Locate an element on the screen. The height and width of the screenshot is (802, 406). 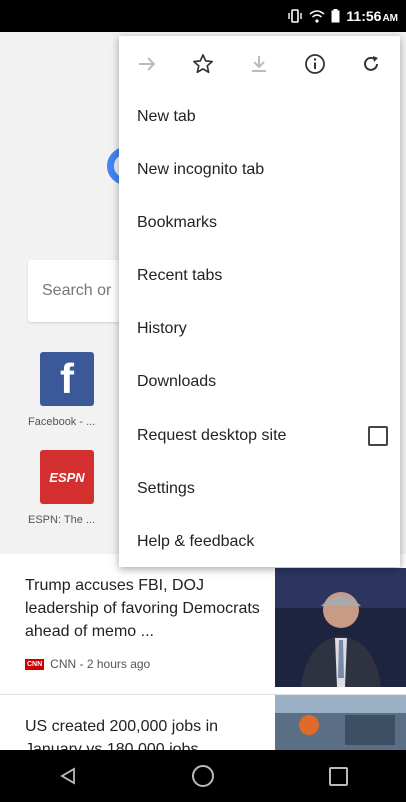
page-info-button is located at coordinates (315, 63).